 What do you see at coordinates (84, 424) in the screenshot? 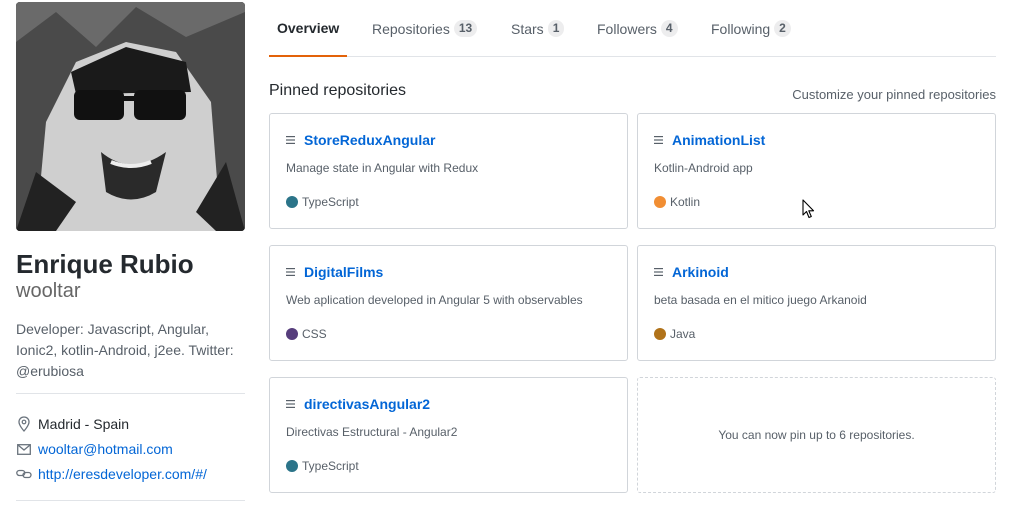
I see `location-text: Madrid - Spain` at bounding box center [84, 424].